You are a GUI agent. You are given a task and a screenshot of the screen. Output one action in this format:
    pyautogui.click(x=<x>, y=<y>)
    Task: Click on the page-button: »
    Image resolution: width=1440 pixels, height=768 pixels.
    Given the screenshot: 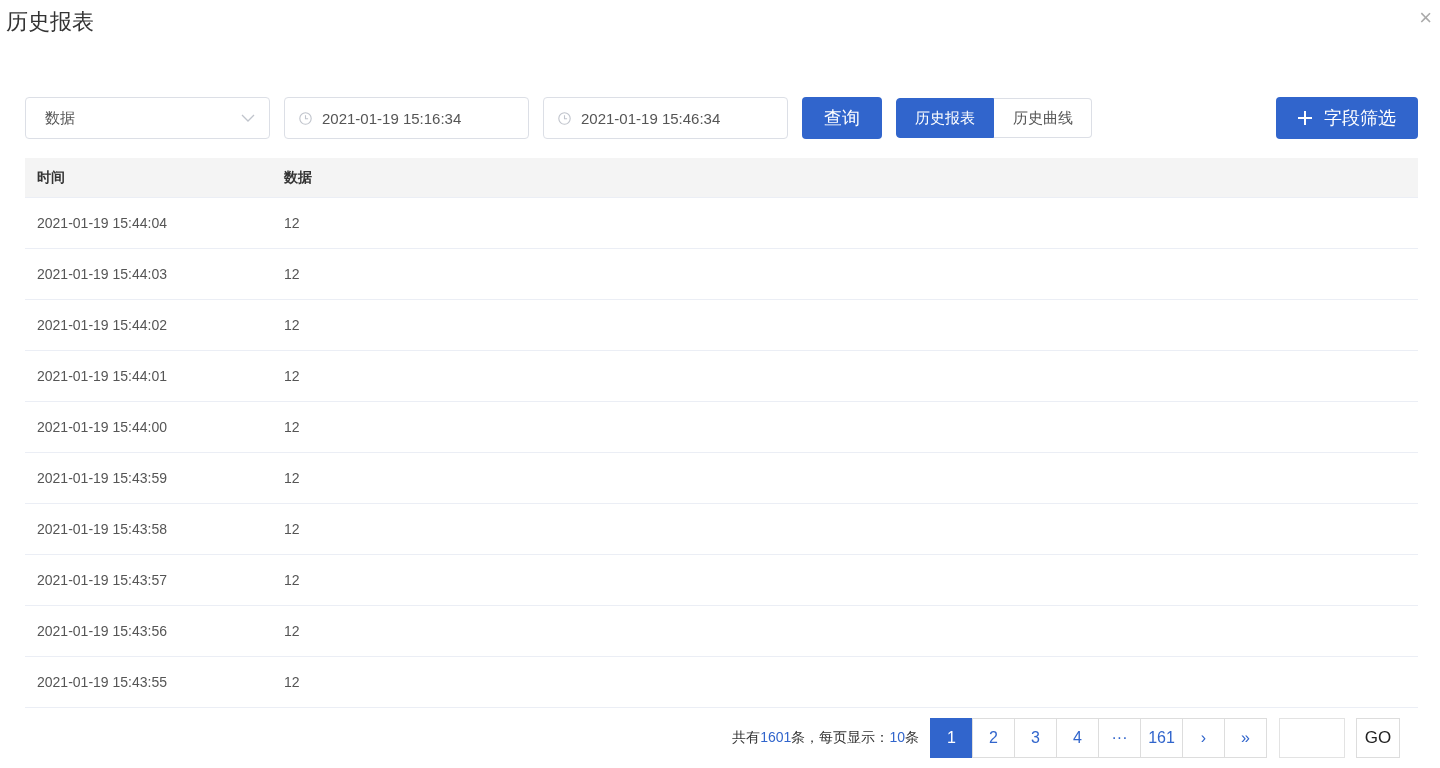 What is the action you would take?
    pyautogui.click(x=1245, y=738)
    